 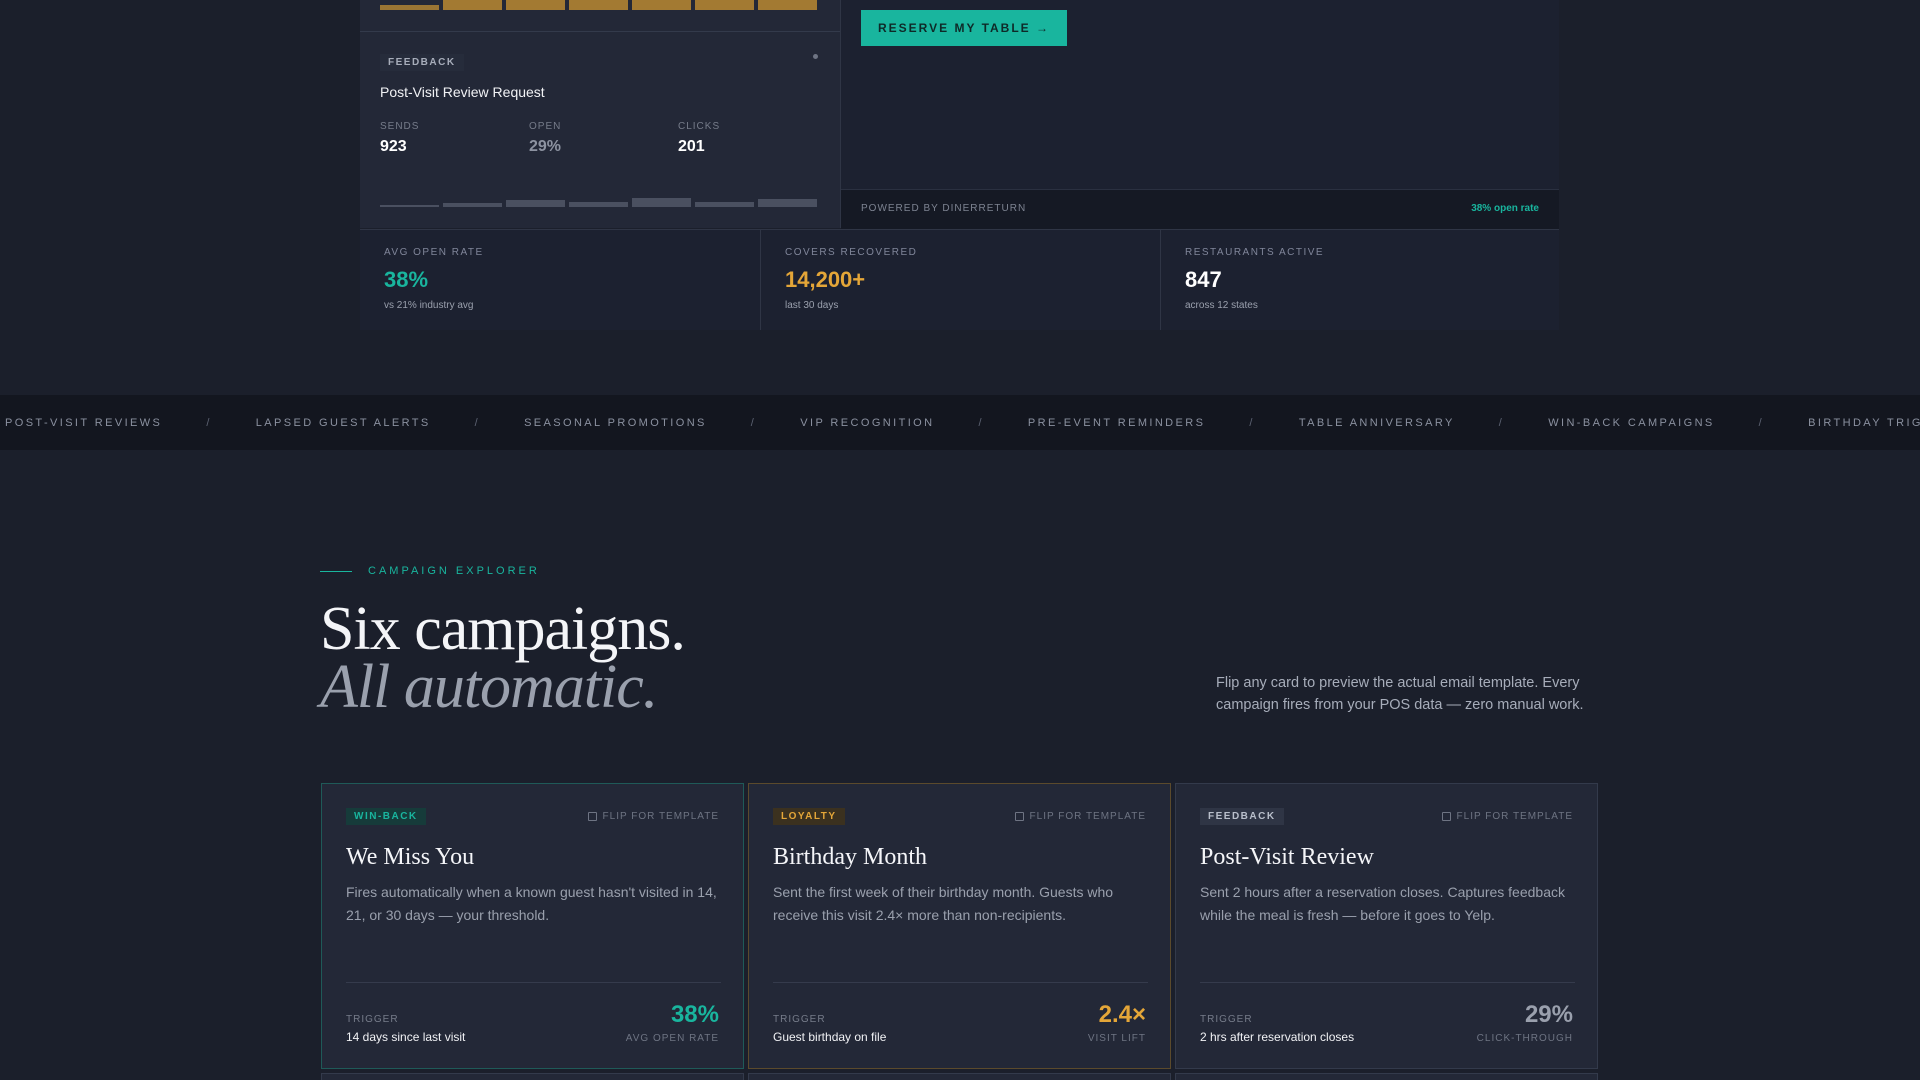 What do you see at coordinates (400, 126) in the screenshot?
I see `stat-label-sends: SENDS` at bounding box center [400, 126].